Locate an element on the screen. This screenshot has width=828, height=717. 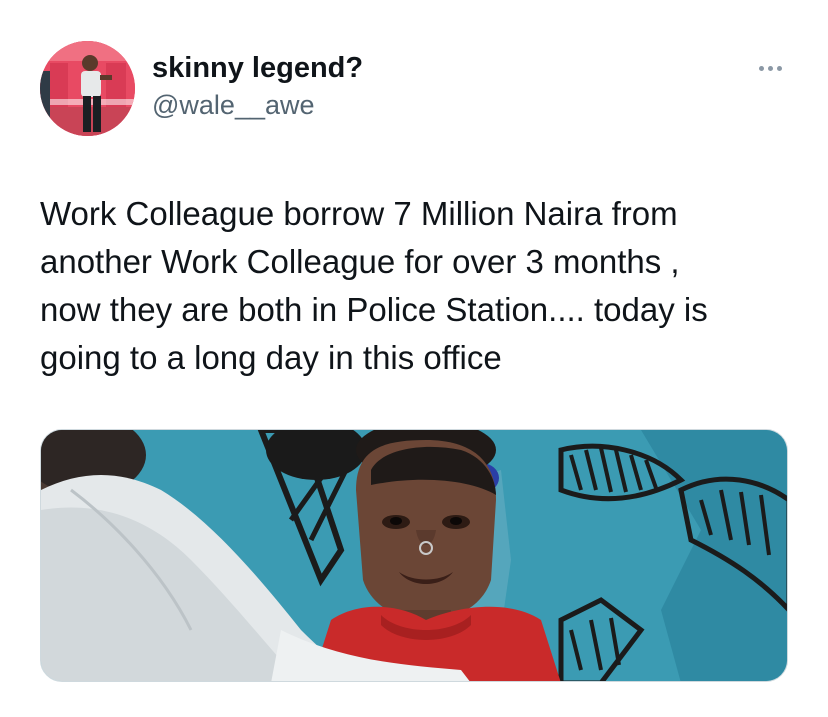
avatar-photo is located at coordinates (87, 88).